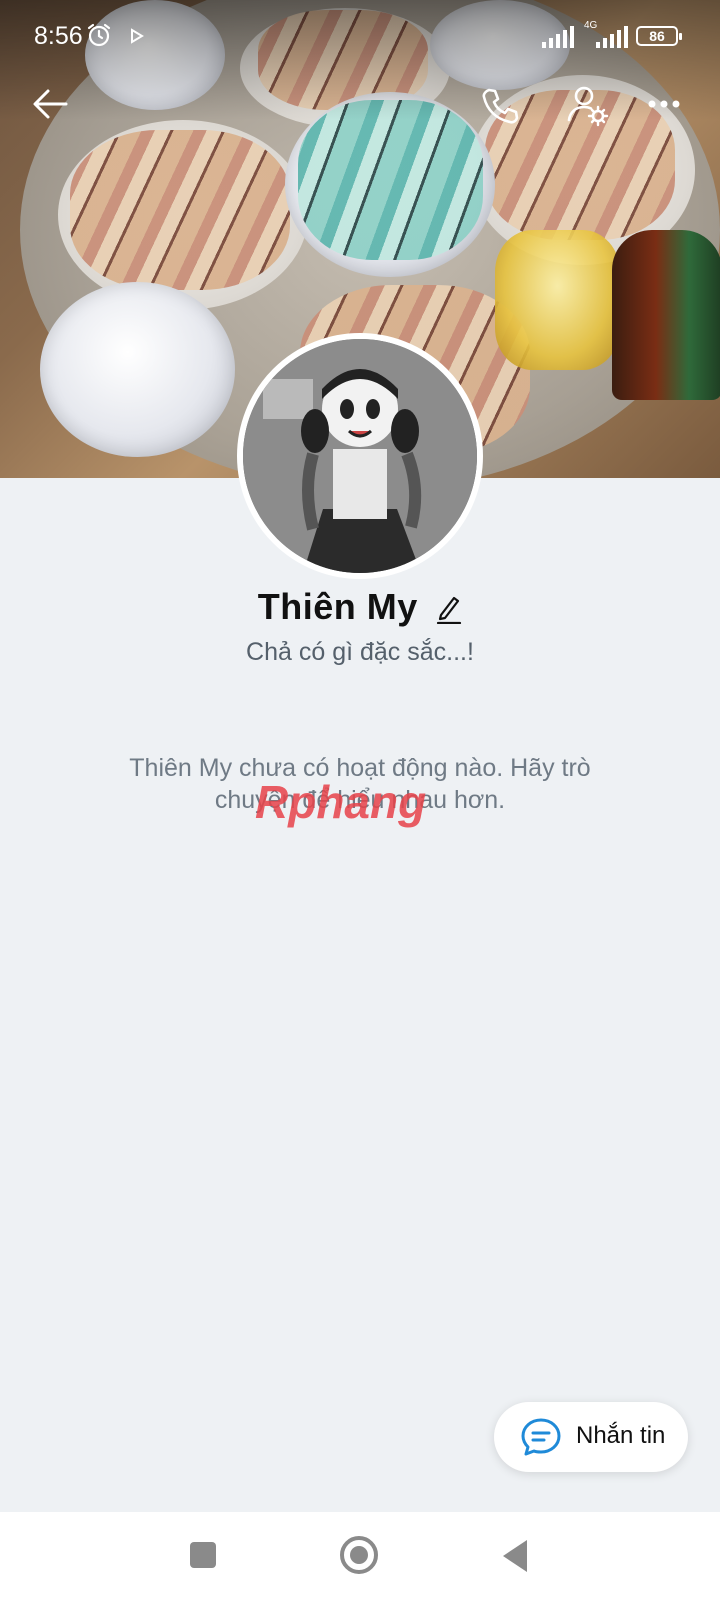 Image resolution: width=720 pixels, height=1600 pixels. What do you see at coordinates (360, 36) in the screenshot?
I see `status-bar: 8:56 4G 86` at bounding box center [360, 36].